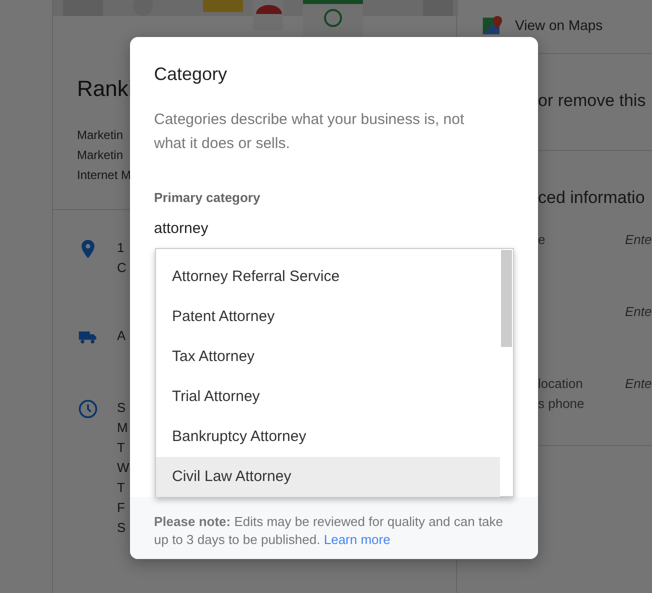 The width and height of the screenshot is (652, 593). I want to click on scrollbar-thumb, so click(506, 298).